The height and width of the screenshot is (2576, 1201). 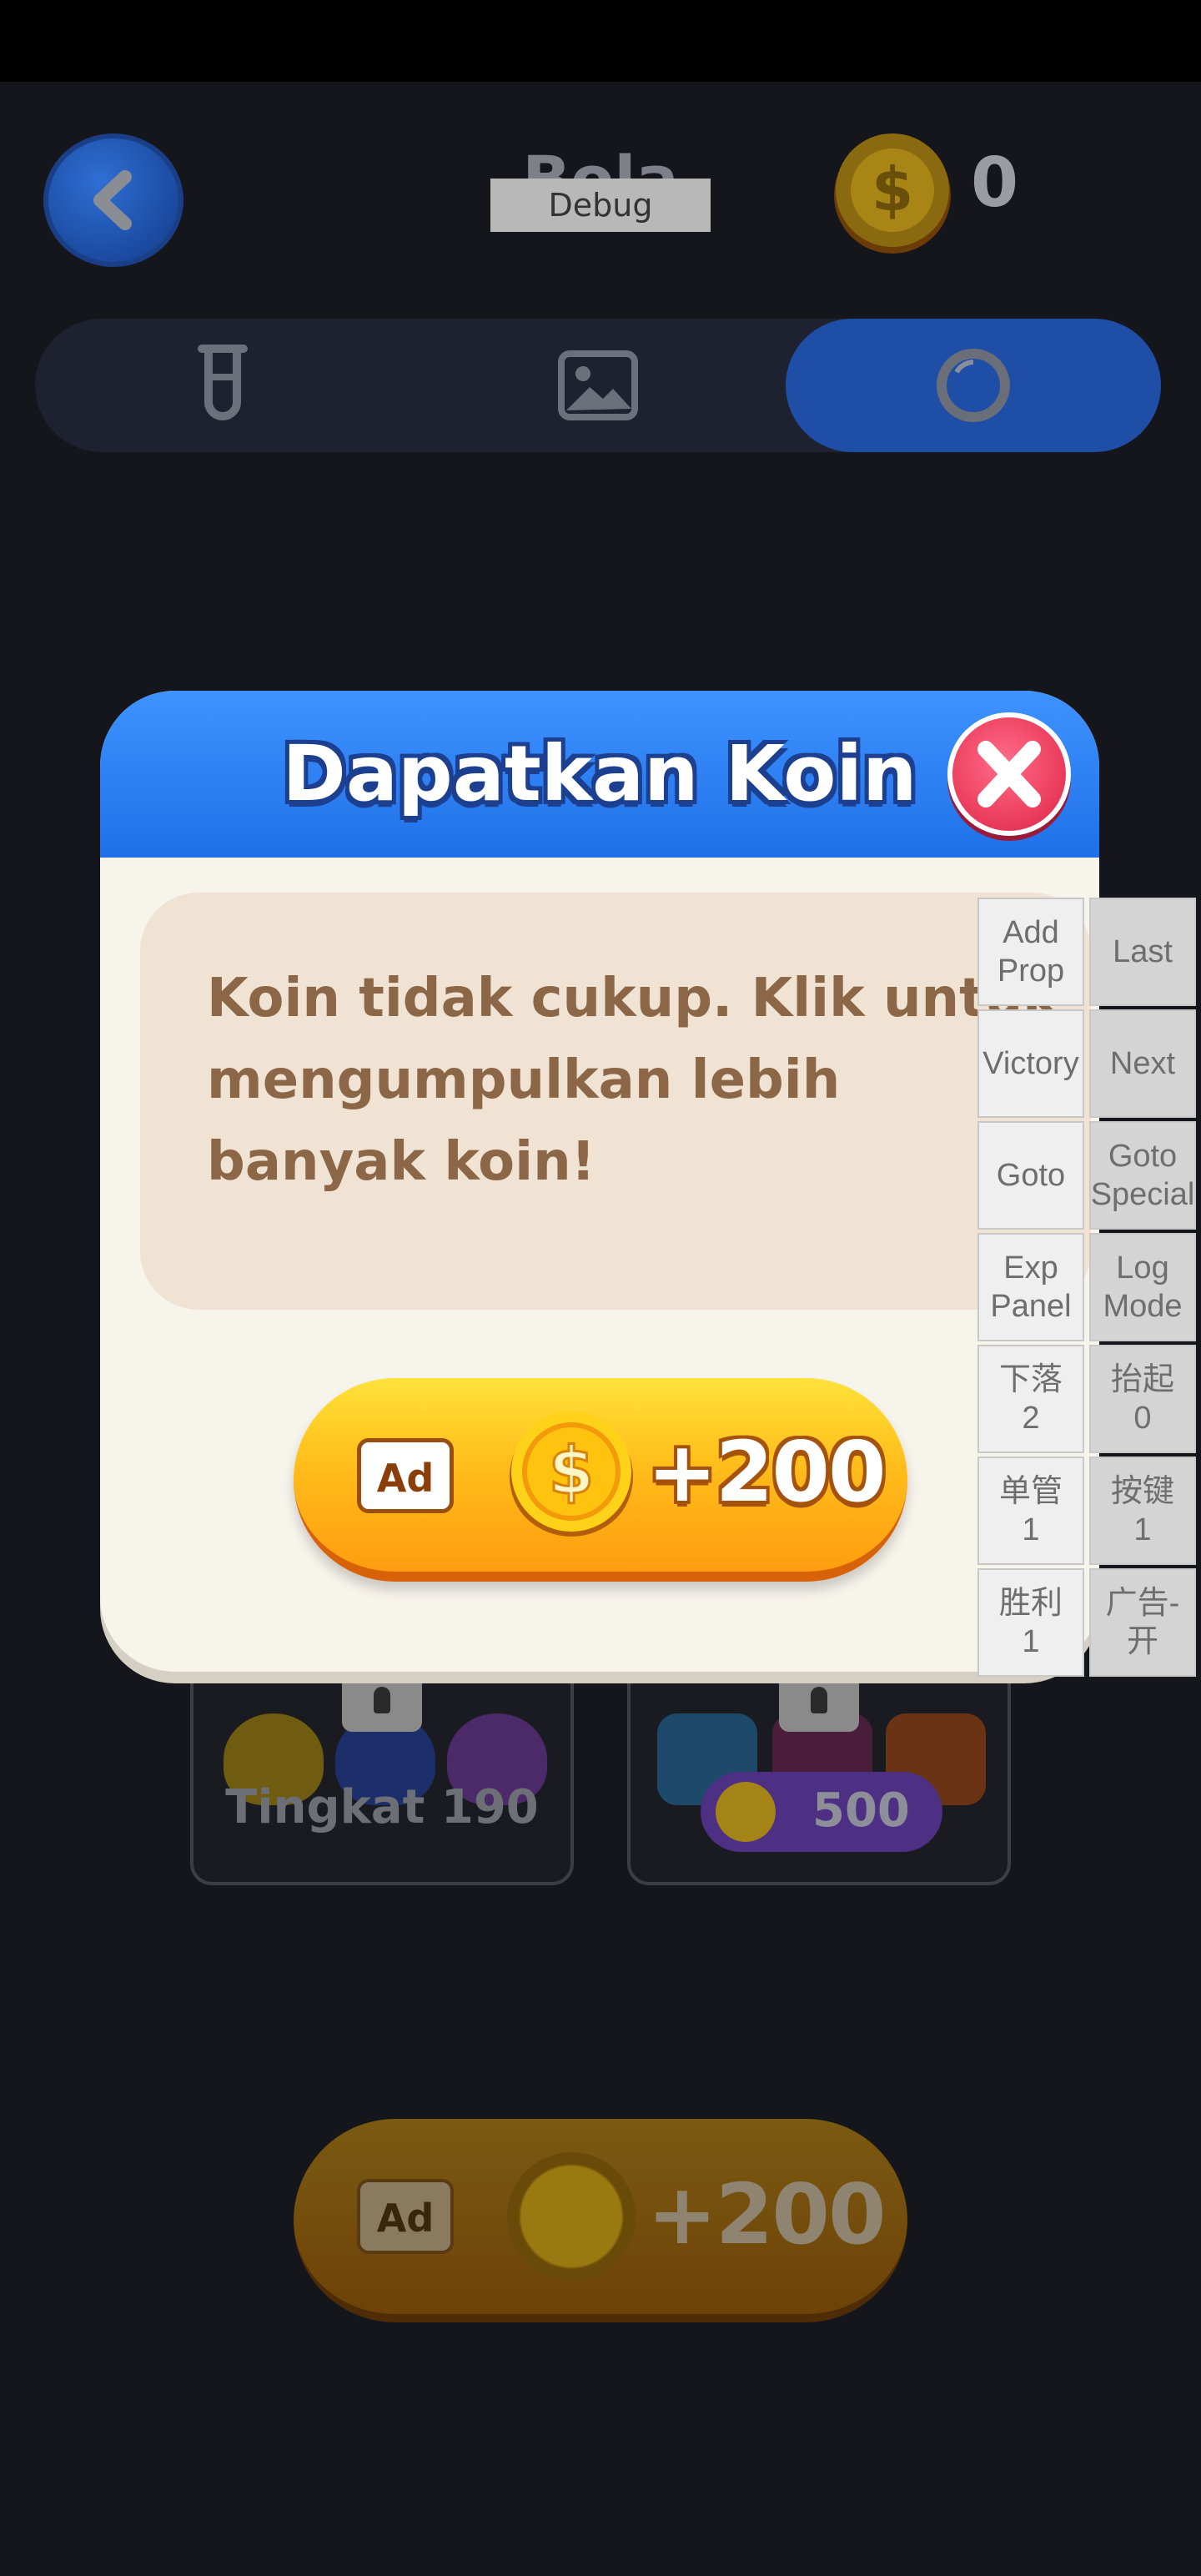 What do you see at coordinates (1143, 1622) in the screenshot?
I see `debug-ad-toggle-button: 广告-开` at bounding box center [1143, 1622].